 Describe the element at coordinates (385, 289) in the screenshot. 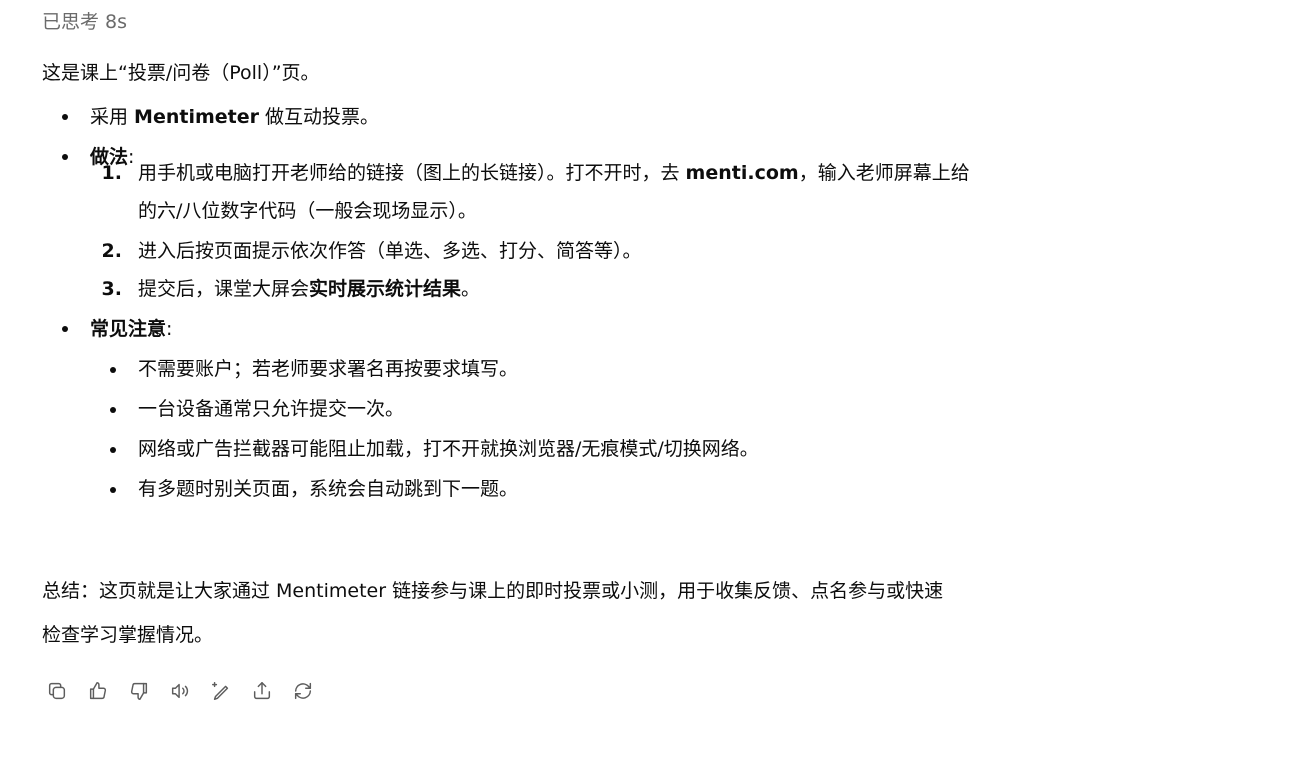

I see `step-3-bold: 实时展示统计结果` at that location.